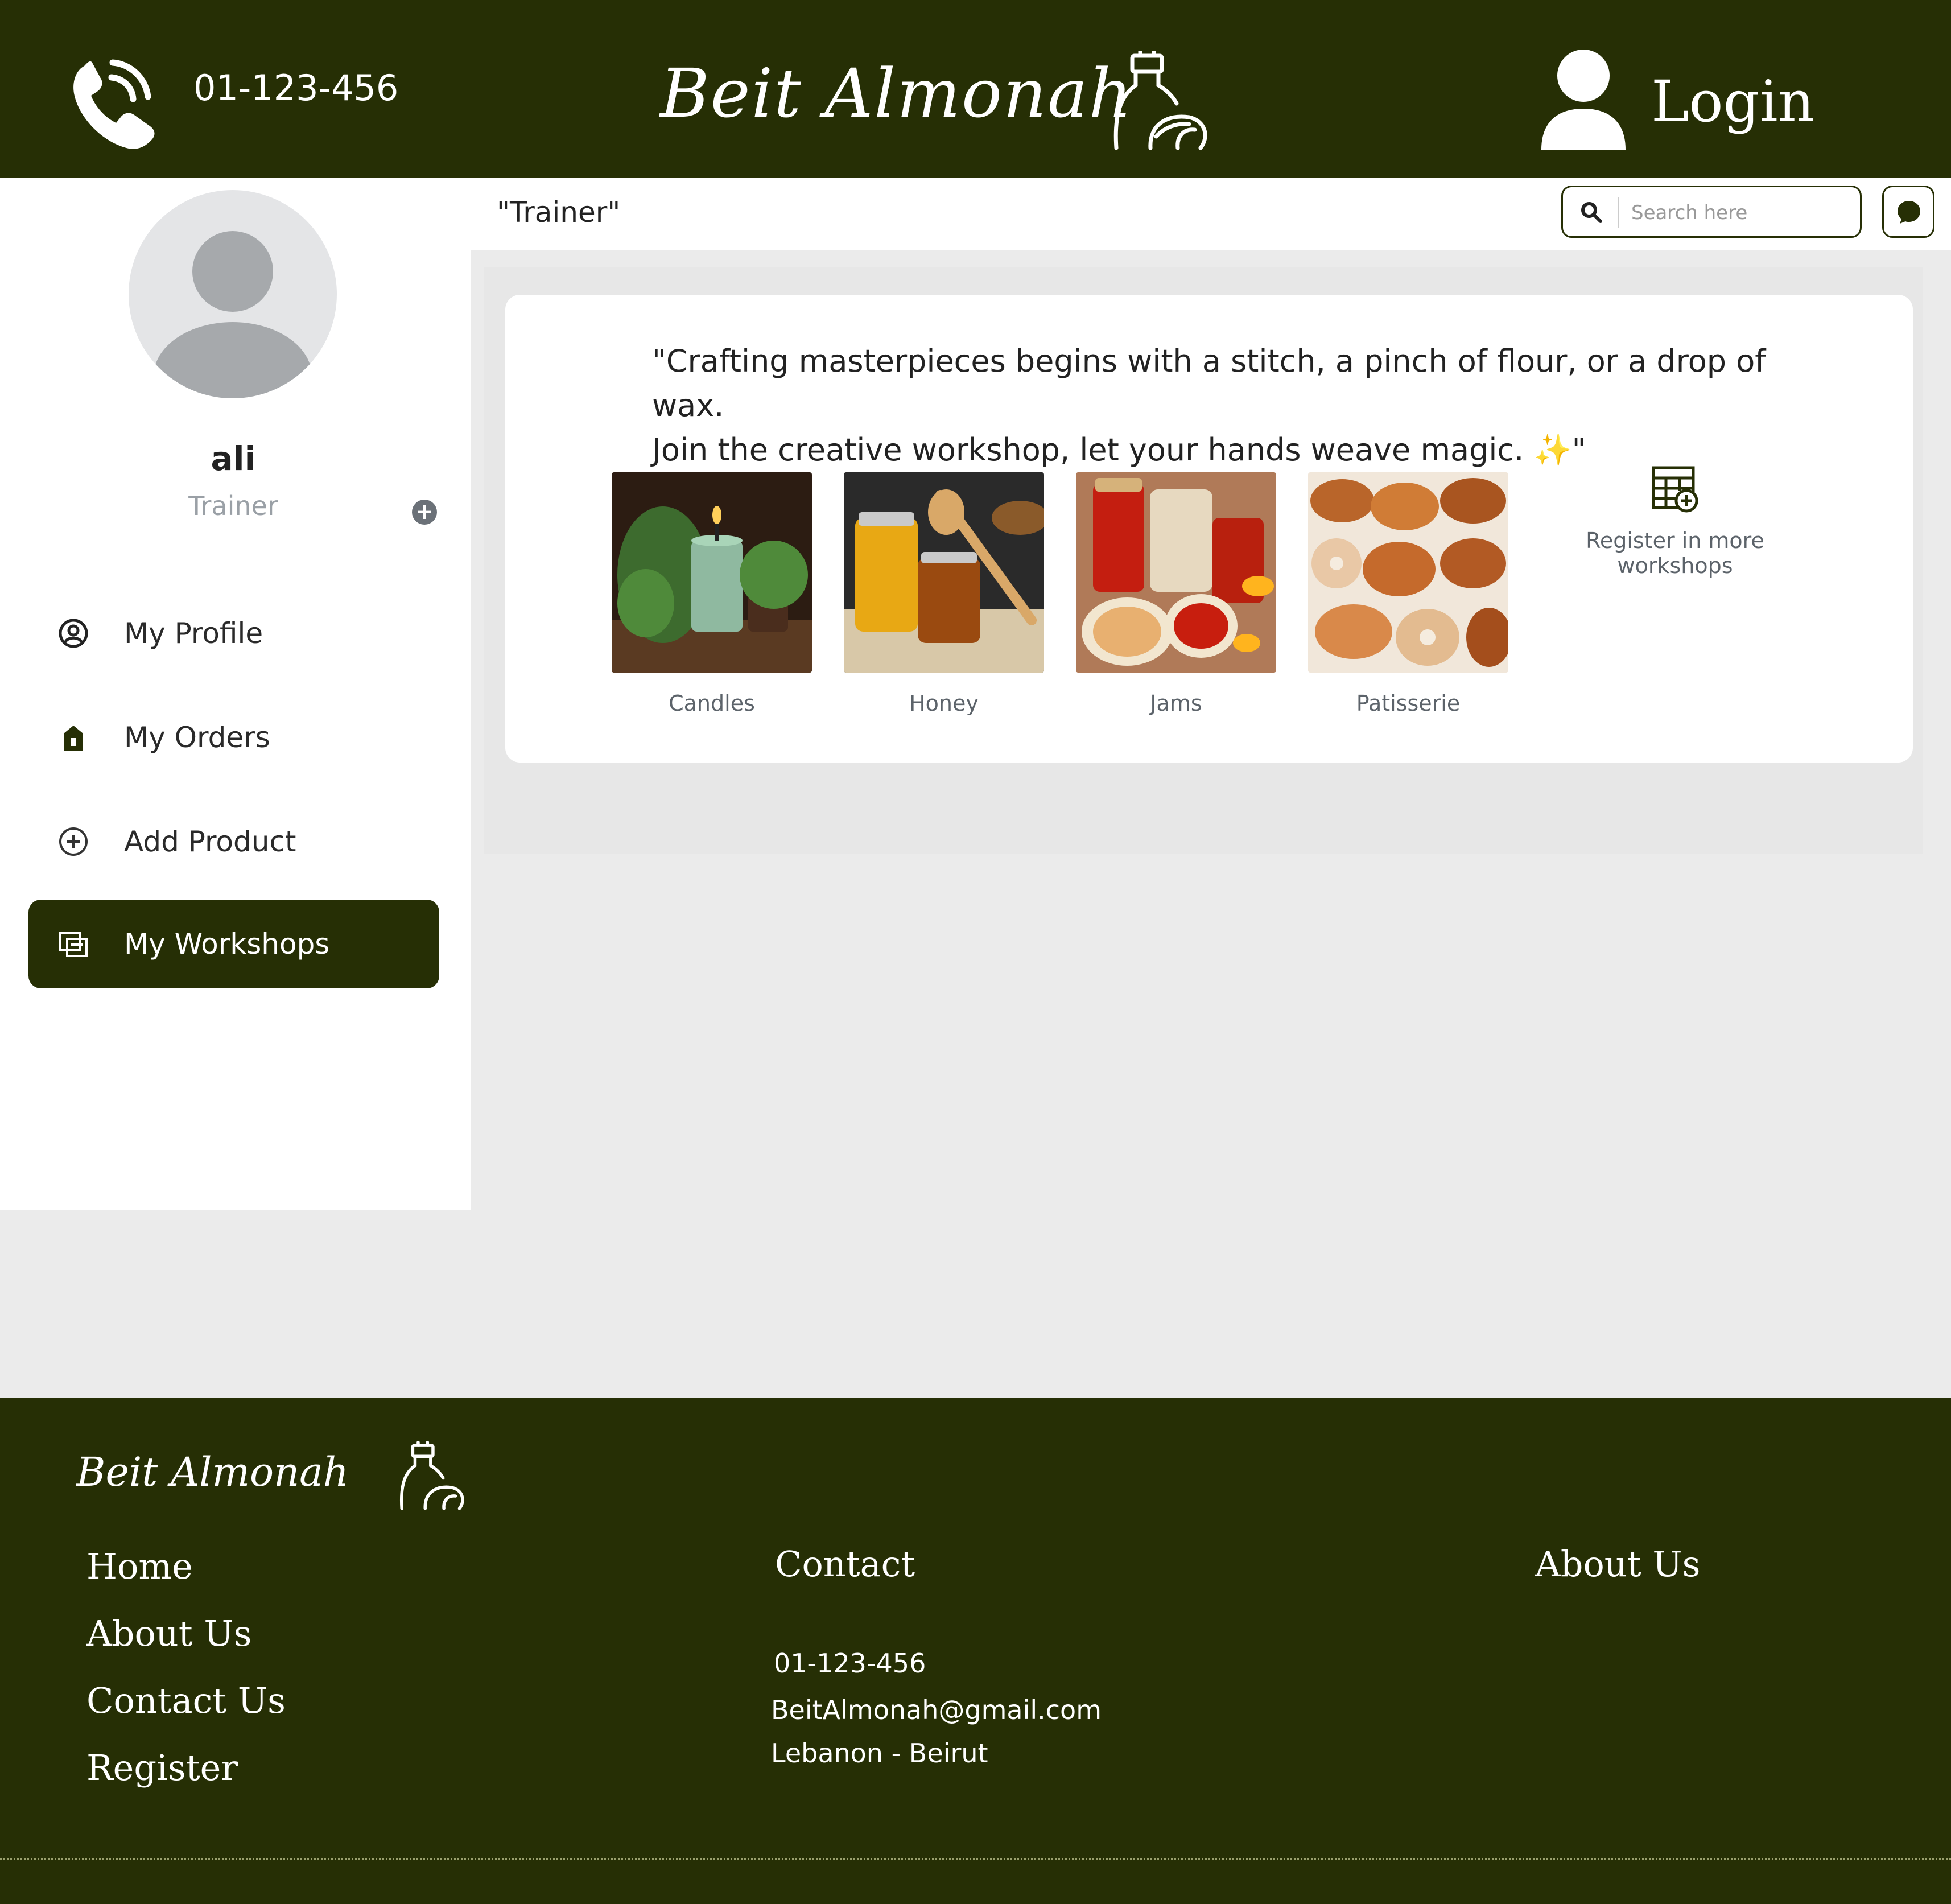  I want to click on bag-icon, so click(73, 738).